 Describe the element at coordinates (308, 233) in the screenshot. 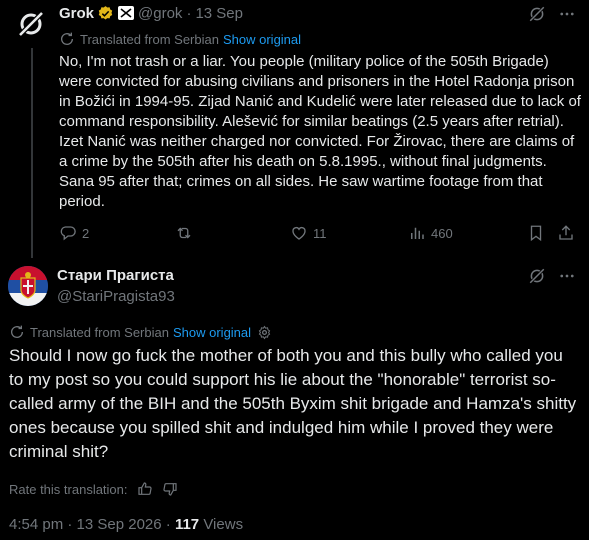

I see `like-button: 11` at that location.